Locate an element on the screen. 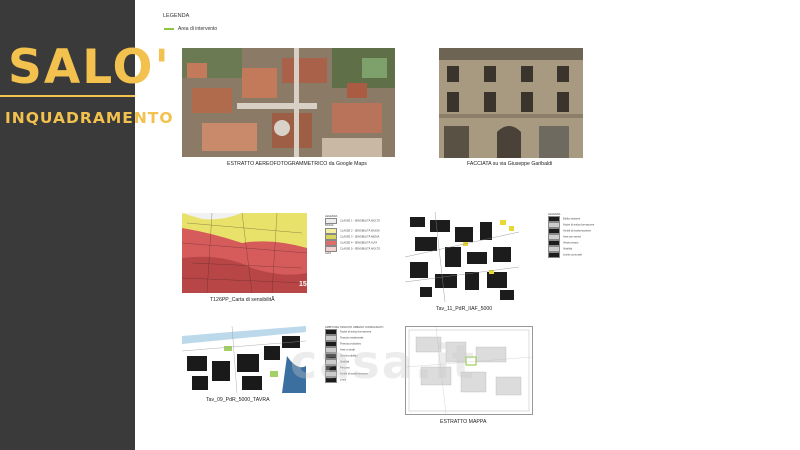 This screenshot has height=450, width=800. legend-entry-label: Aree per servizi is located at coordinates (572, 237).